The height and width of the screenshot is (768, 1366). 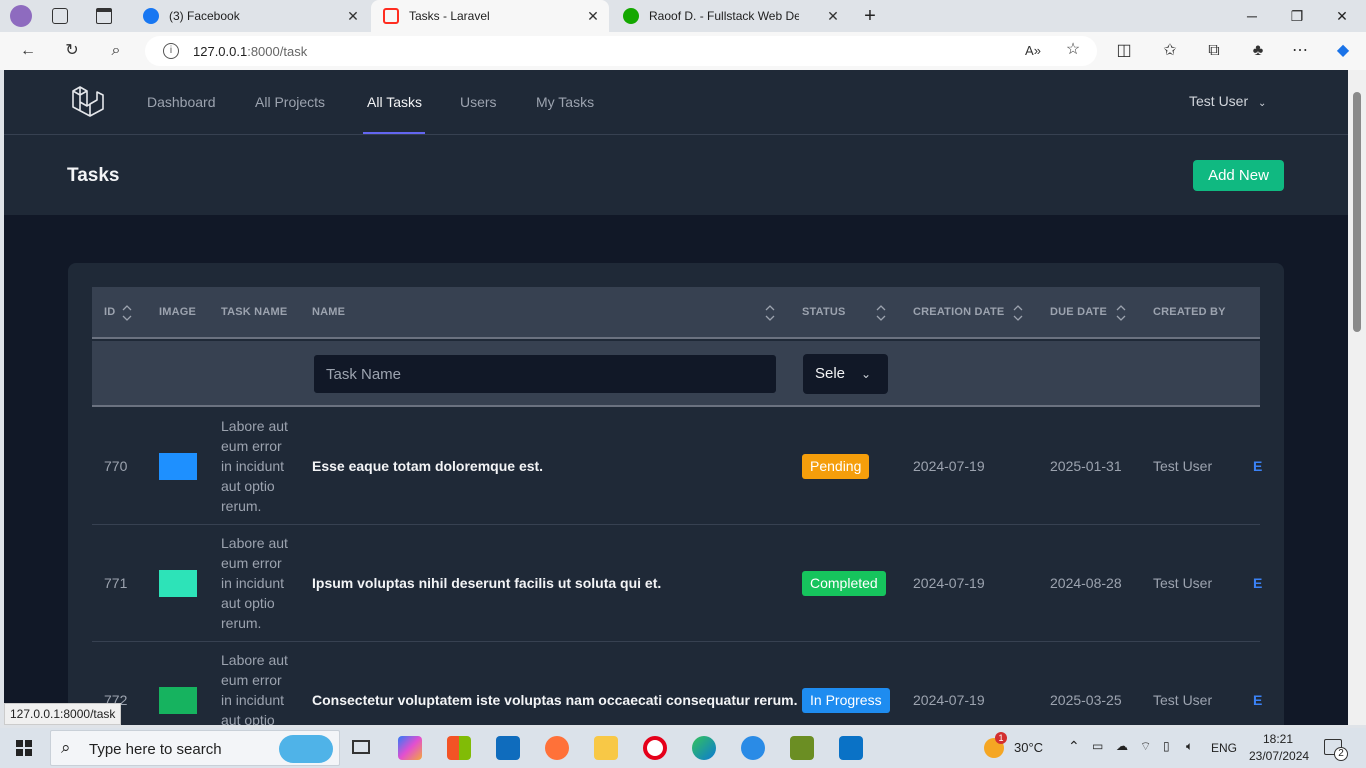 I want to click on onedrive-icon: ☁, so click(x=1122, y=746).